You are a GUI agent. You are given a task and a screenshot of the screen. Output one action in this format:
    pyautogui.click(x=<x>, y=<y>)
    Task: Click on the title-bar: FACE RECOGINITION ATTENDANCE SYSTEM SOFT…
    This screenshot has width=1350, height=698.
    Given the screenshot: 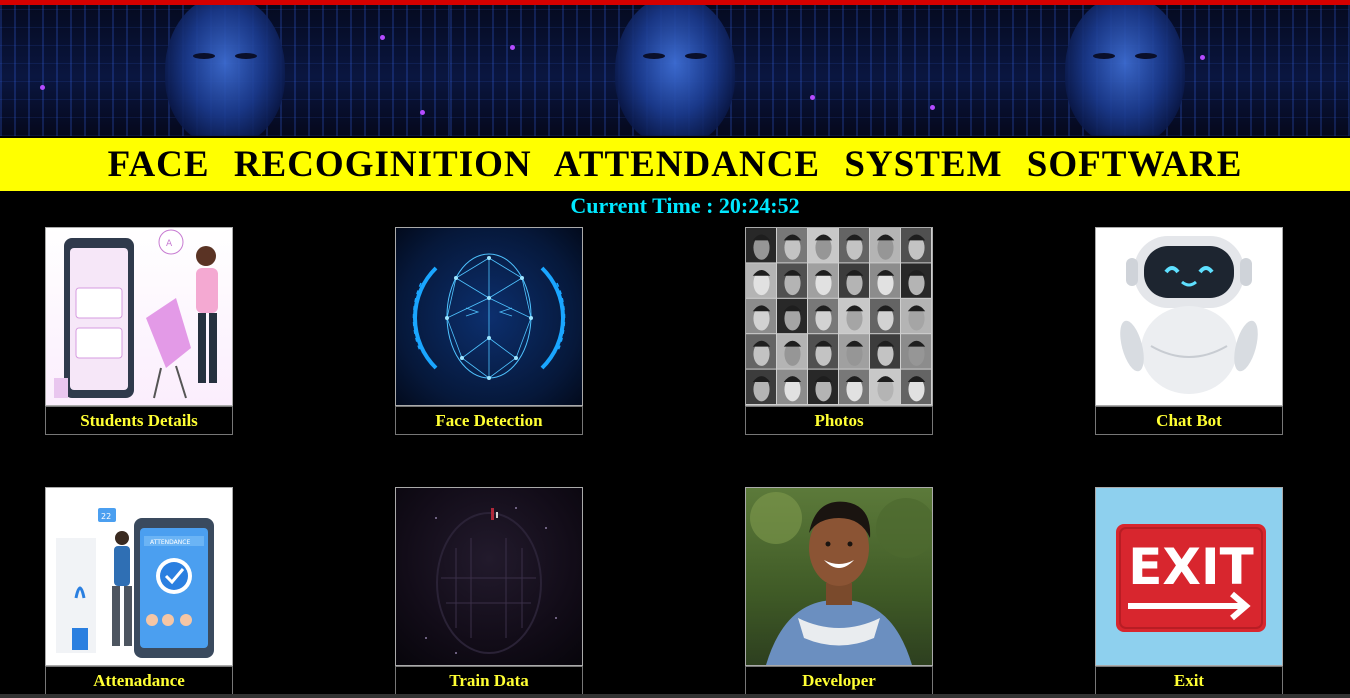 What is the action you would take?
    pyautogui.click(x=675, y=164)
    